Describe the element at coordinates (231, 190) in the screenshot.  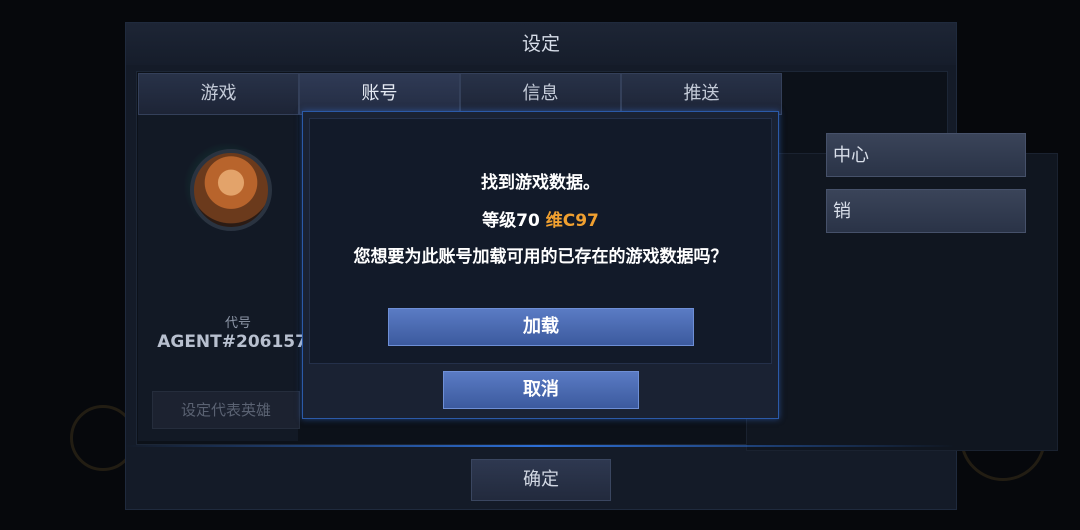
I see `avatar` at that location.